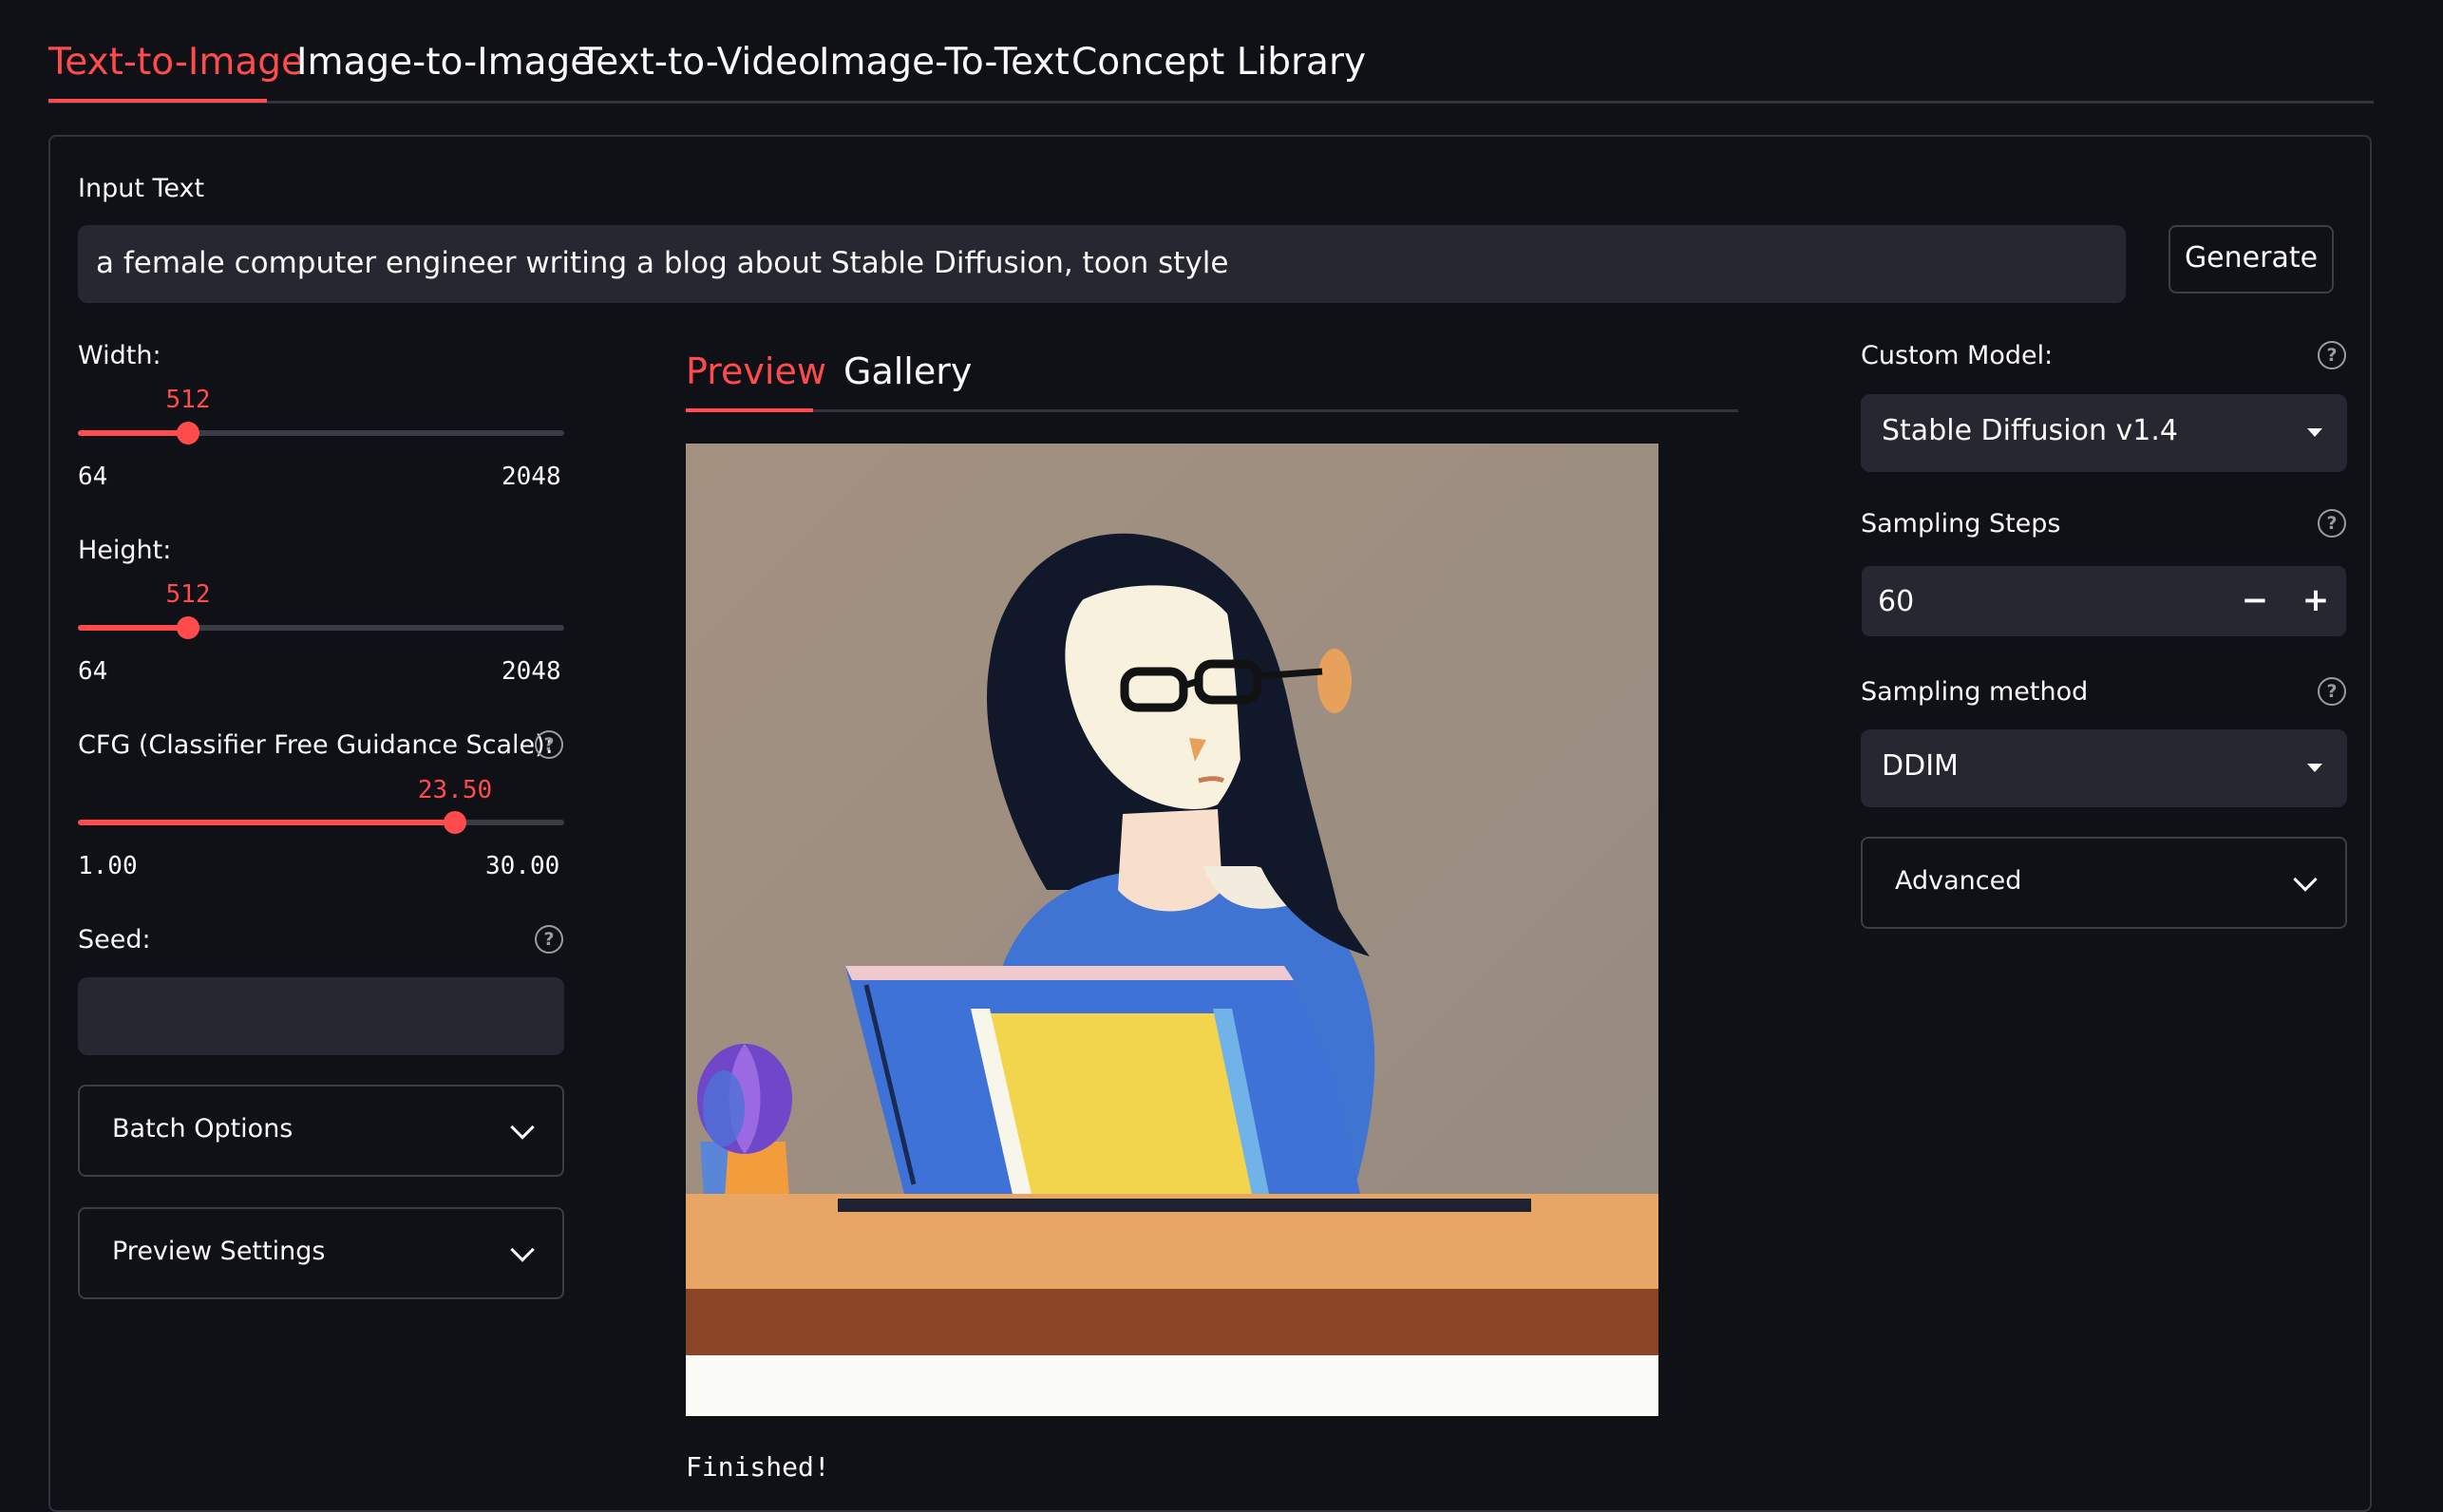 This screenshot has height=1512, width=2443. I want to click on cfg-label: CFG (Classifier Free Guidance Scale):, so click(316, 745).